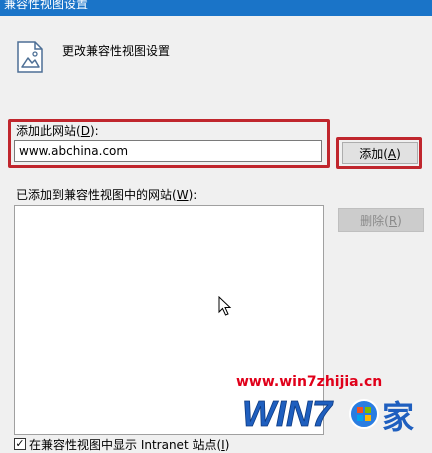 The image size is (432, 453). I want to click on svg-text: 家, so click(398, 416).